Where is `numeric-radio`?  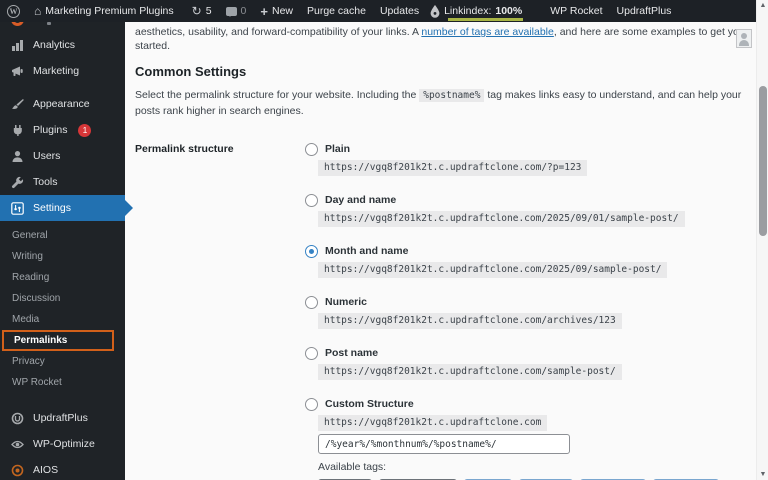 numeric-radio is located at coordinates (311, 302).